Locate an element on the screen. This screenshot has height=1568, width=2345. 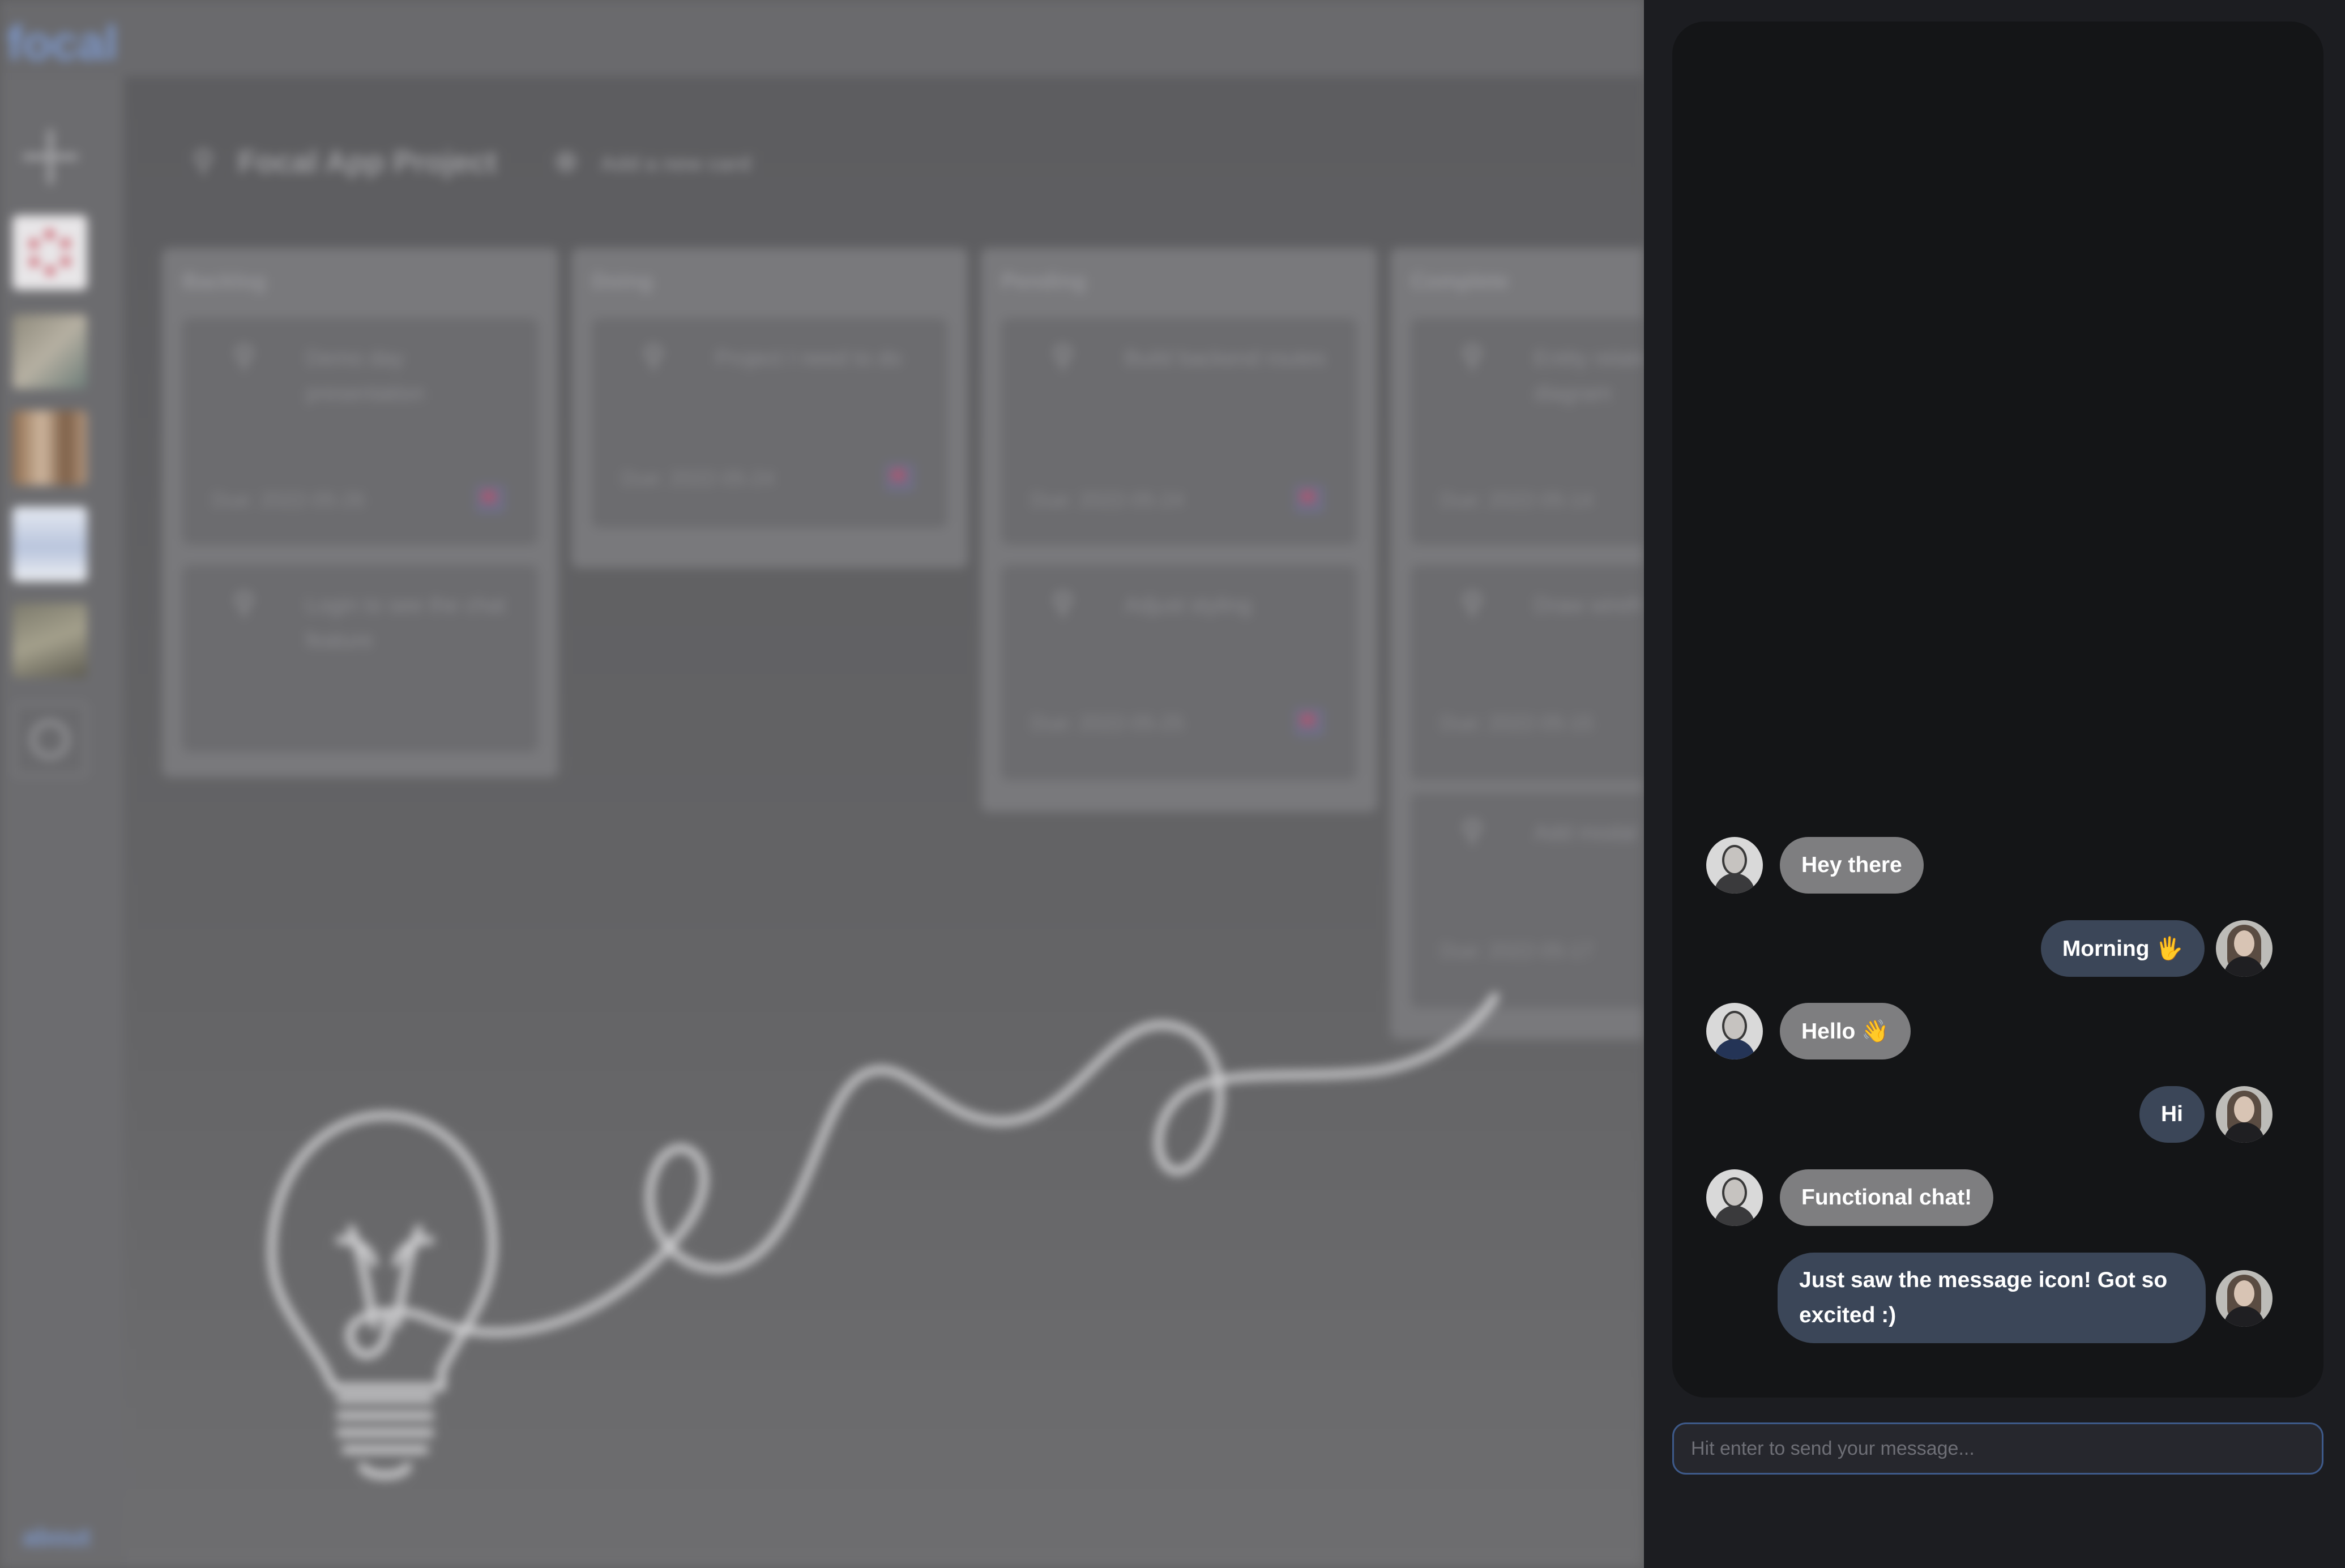
message-incoming: Functional chat! is located at coordinates (1887, 1197).